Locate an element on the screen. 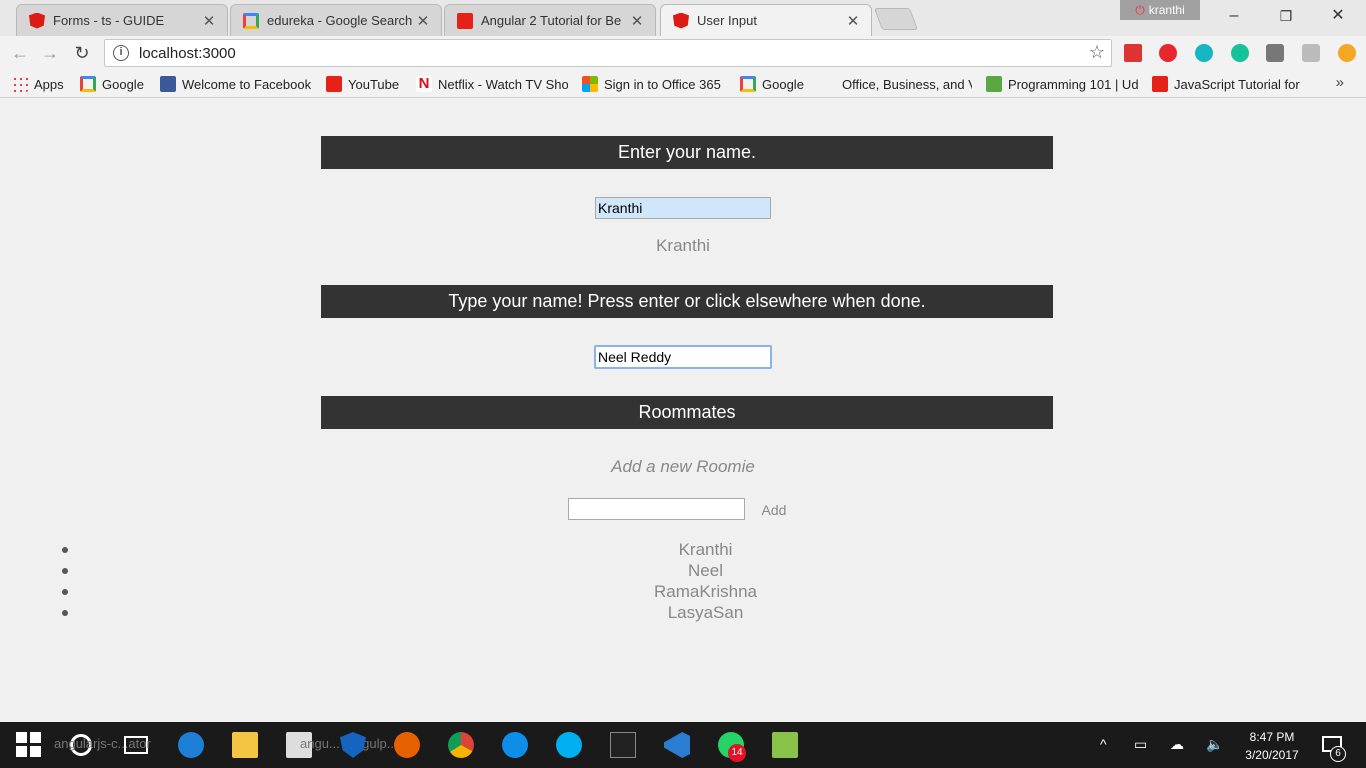 The height and width of the screenshot is (768, 1366). name-enter-input is located at coordinates (683, 357).